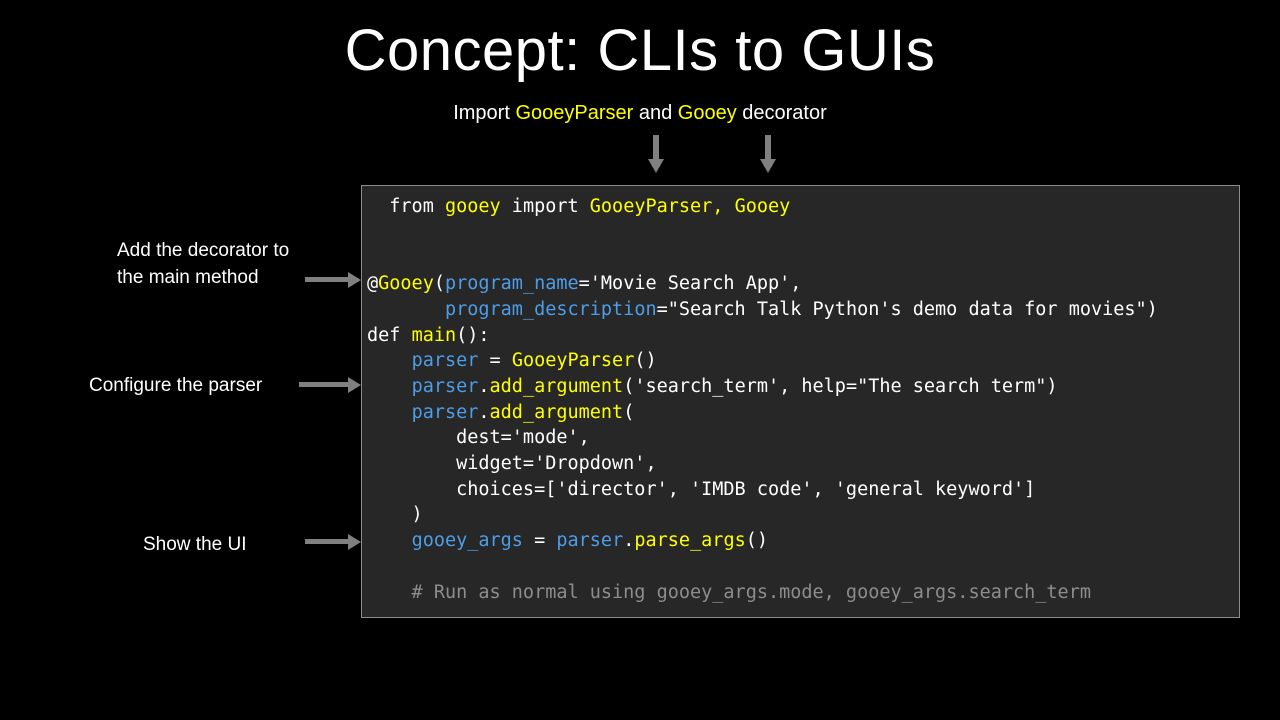 The width and height of the screenshot is (1280, 720). Describe the element at coordinates (545, 206) in the screenshot. I see `code-token: import` at that location.